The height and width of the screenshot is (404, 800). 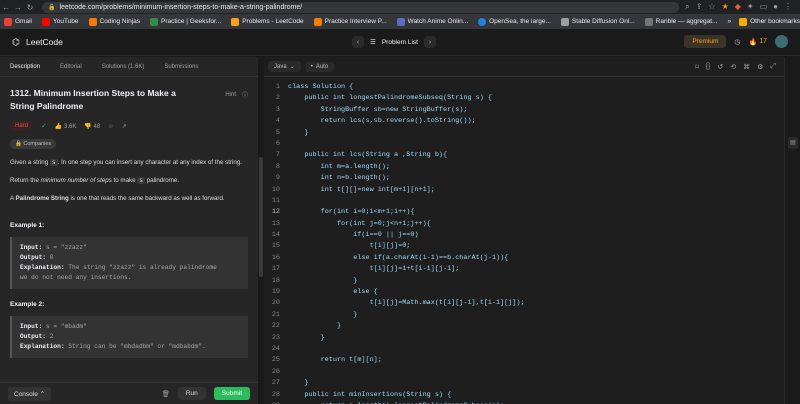 I want to click on code-line: 4 return lcs(s,sb.reverse().toString());, so click(x=524, y=121).